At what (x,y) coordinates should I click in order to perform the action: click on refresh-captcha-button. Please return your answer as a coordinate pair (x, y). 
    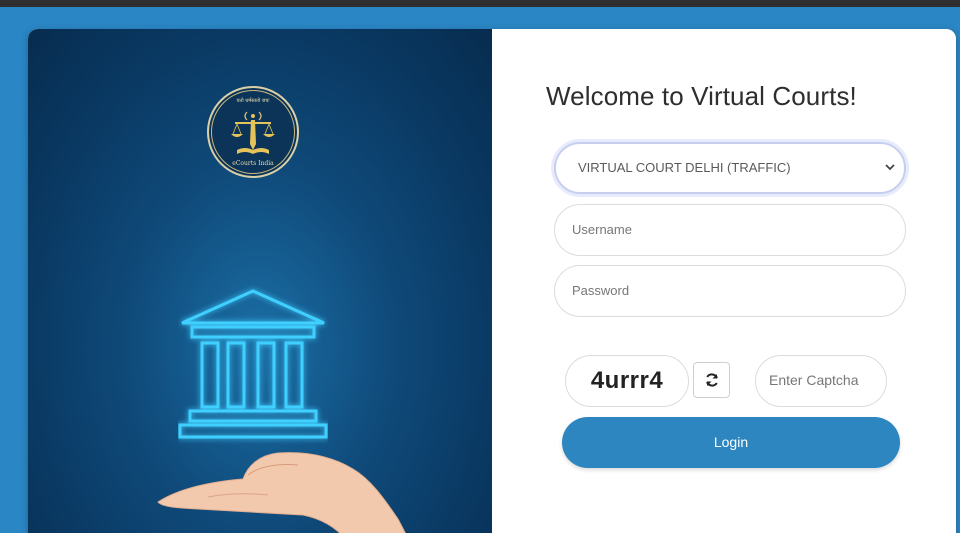
    Looking at the image, I should click on (711, 380).